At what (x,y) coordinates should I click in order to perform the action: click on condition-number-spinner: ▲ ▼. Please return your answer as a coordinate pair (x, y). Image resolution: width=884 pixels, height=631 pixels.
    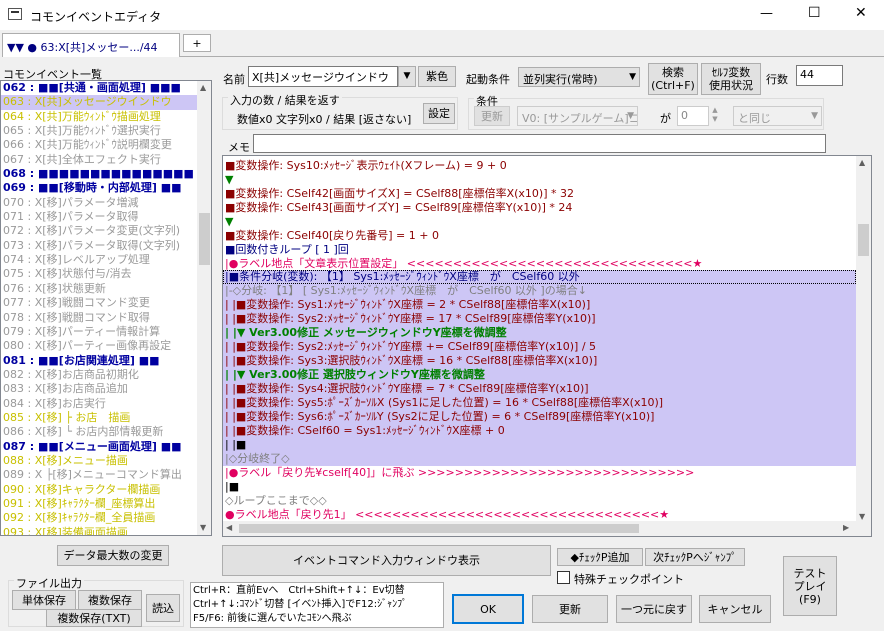
    Looking at the image, I should click on (715, 116).